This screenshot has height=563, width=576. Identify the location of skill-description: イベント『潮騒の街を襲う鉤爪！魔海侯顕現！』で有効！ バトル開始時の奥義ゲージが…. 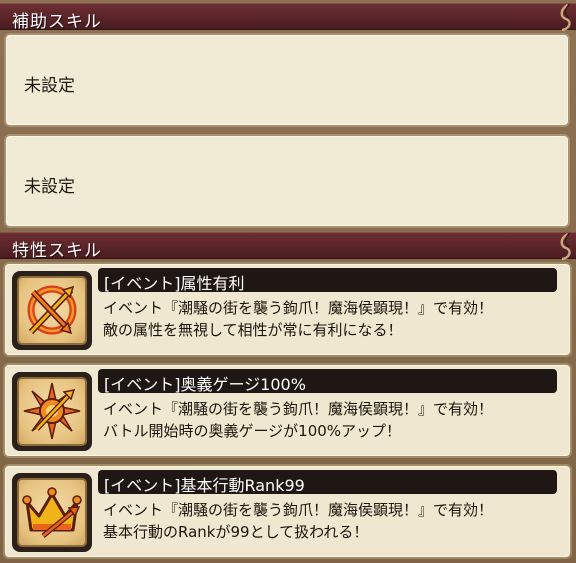
(298, 420).